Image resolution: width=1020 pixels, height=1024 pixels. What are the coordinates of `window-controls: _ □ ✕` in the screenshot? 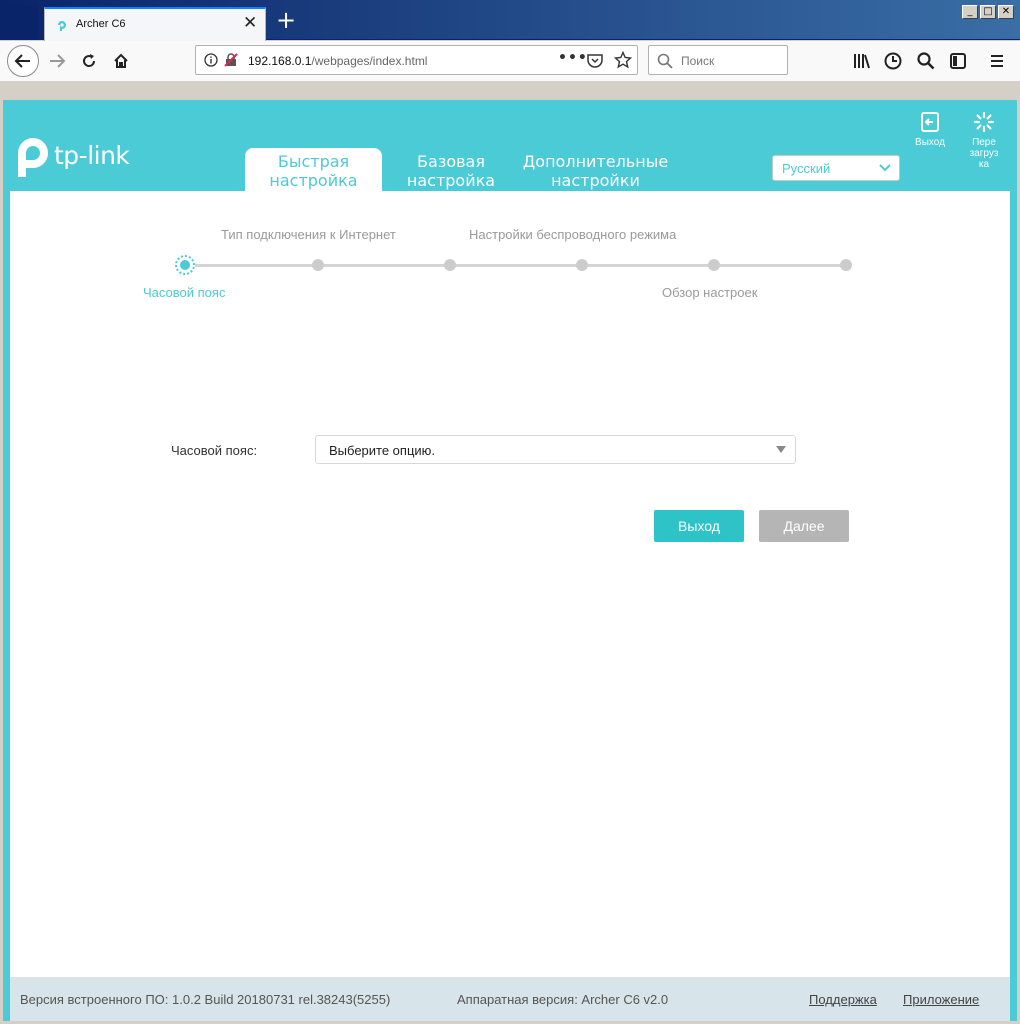 It's located at (987, 12).